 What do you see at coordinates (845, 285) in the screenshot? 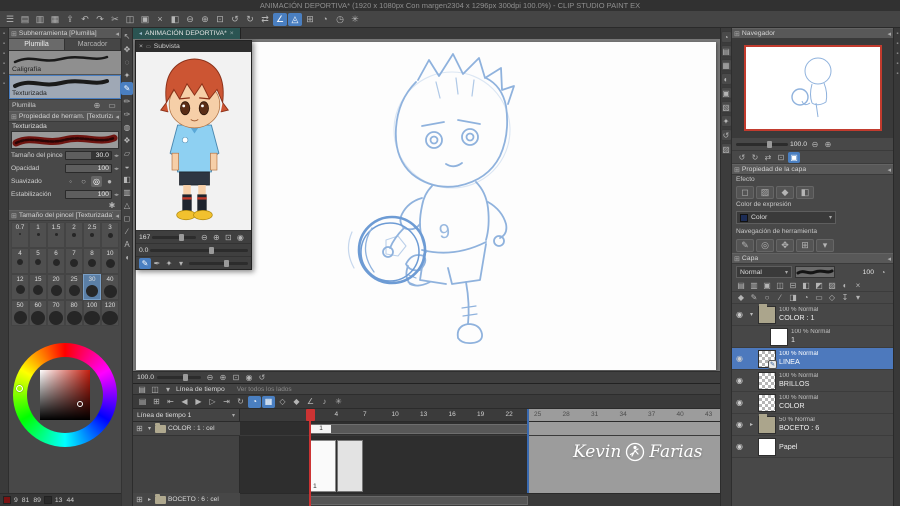
I see `enable-mask-icon: ◐` at bounding box center [845, 285].